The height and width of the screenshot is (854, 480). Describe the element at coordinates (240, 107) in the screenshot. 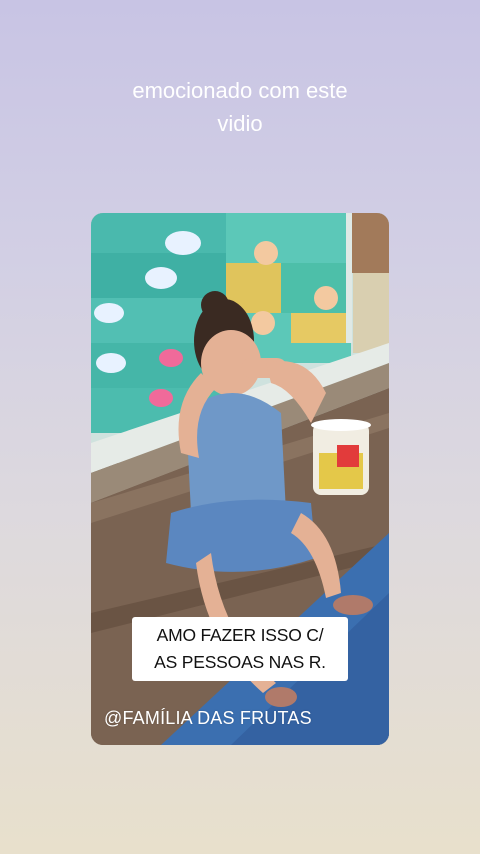

I see `story-caption: emocionado com este vidio` at that location.